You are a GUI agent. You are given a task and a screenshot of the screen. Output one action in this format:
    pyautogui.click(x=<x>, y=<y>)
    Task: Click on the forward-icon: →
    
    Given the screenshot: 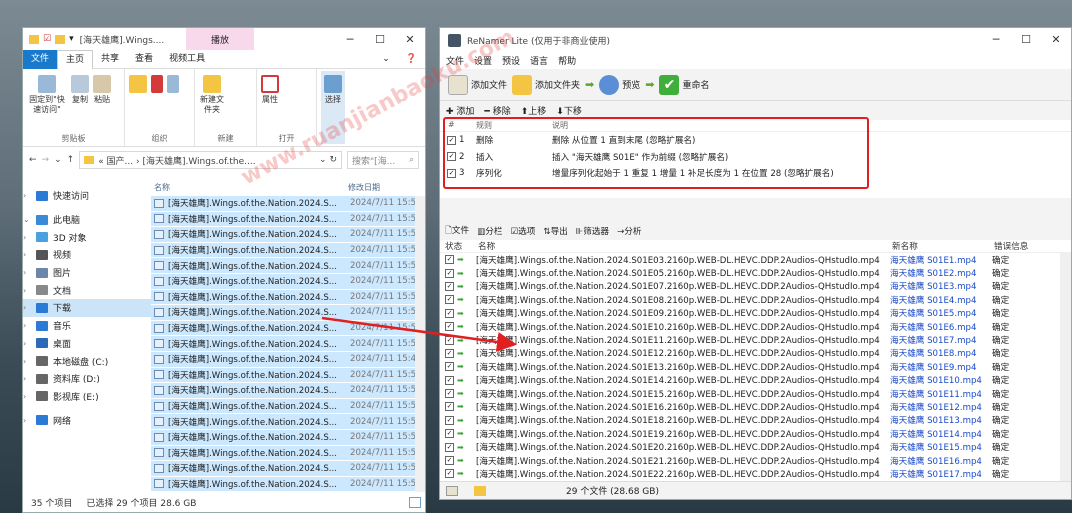 What is the action you would take?
    pyautogui.click(x=46, y=160)
    